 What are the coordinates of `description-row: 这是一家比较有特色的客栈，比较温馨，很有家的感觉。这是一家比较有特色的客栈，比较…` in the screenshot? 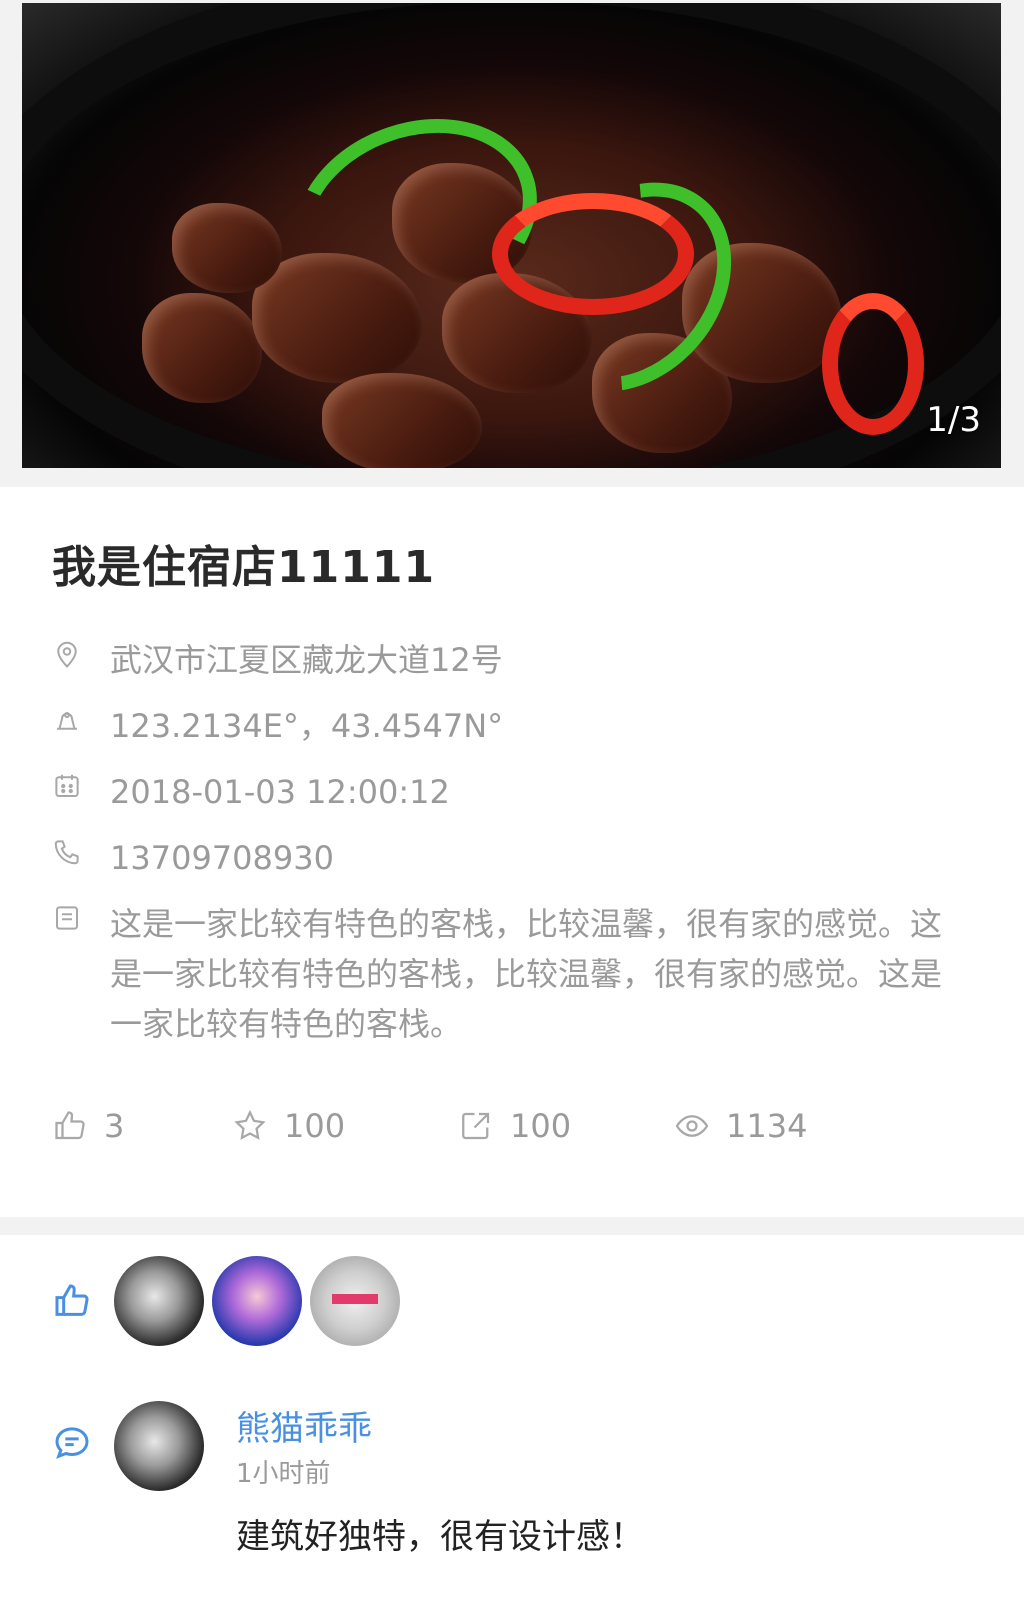 It's located at (506, 974).